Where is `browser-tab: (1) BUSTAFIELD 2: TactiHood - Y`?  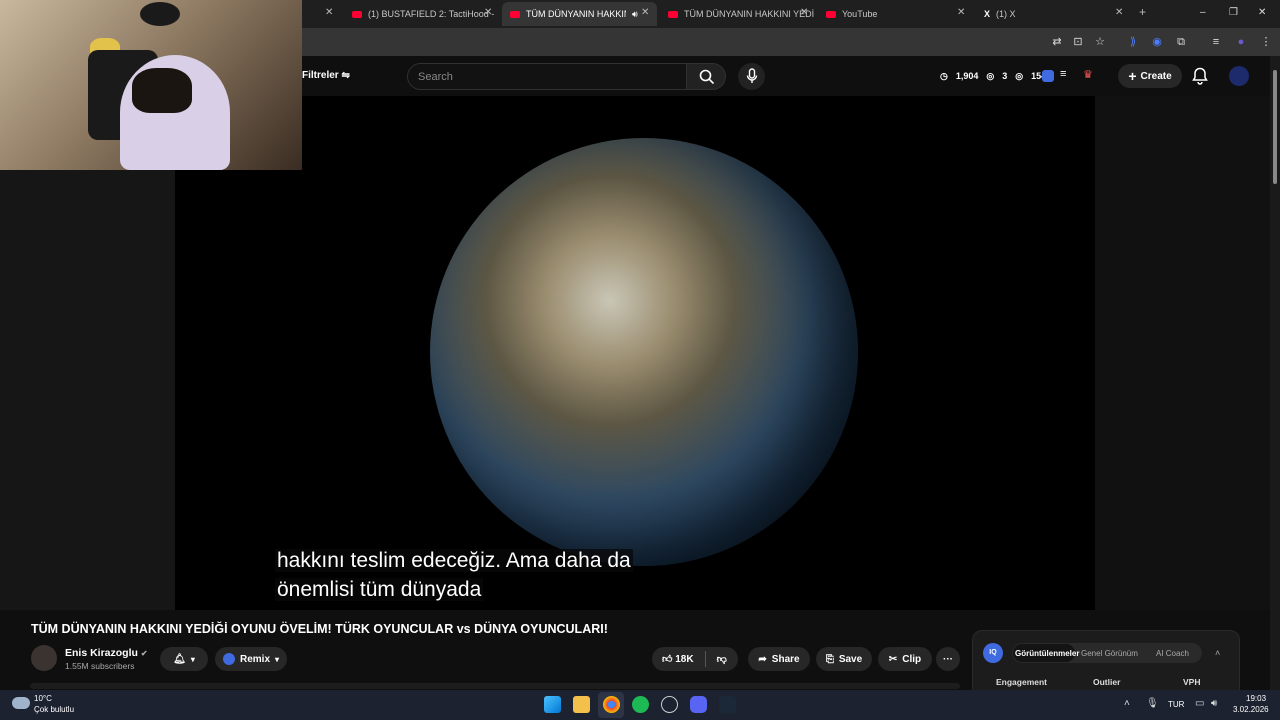 browser-tab: (1) BUSTAFIELD 2: TactiHood - Y is located at coordinates (419, 14).